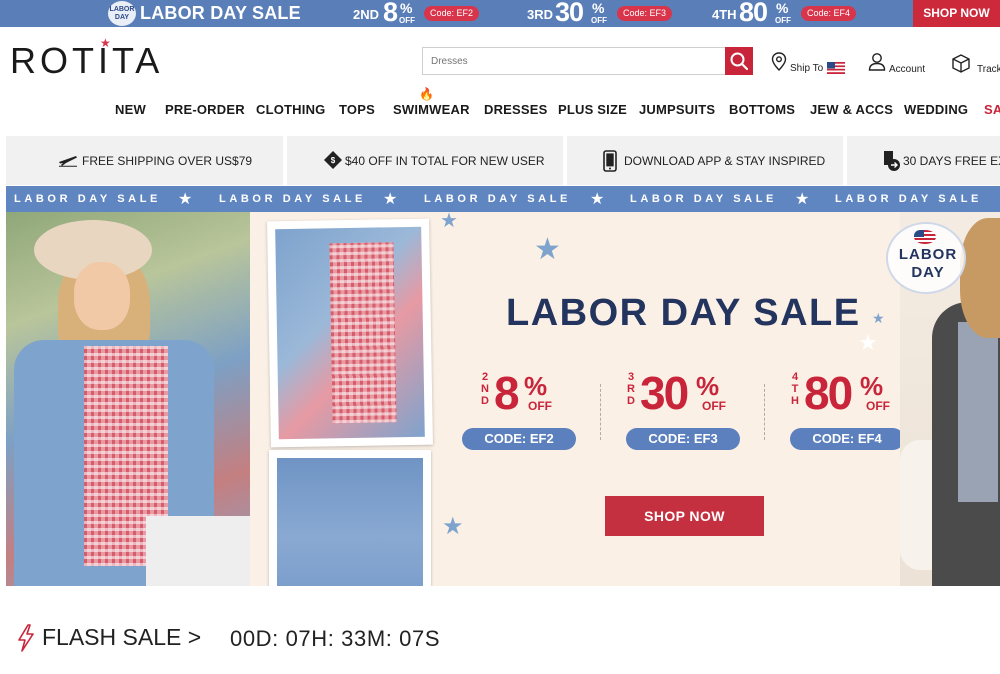 The image size is (1000, 674). What do you see at coordinates (806, 68) in the screenshot?
I see `ship-to-label: Ship To` at bounding box center [806, 68].